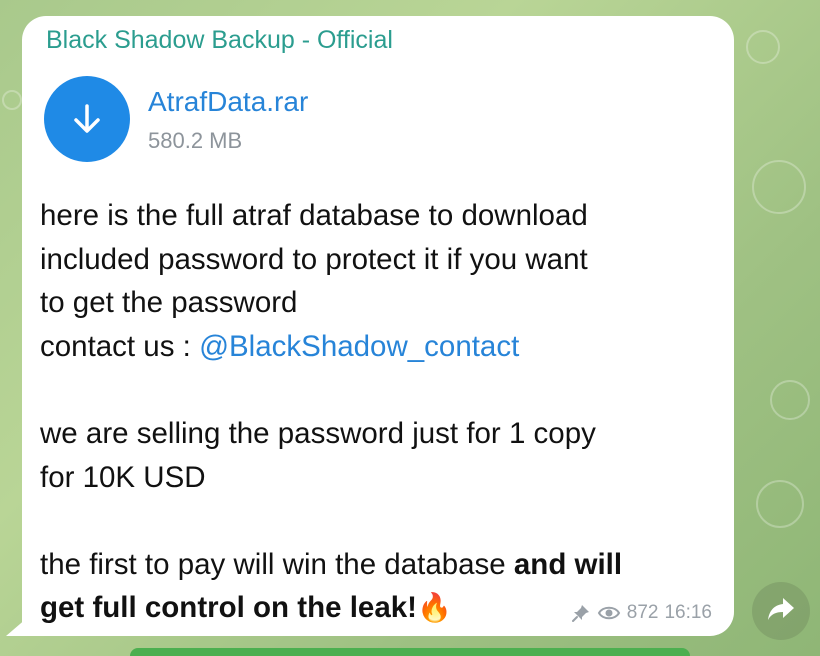 Image resolution: width=820 pixels, height=656 pixels. Describe the element at coordinates (568, 564) in the screenshot. I see `message-text-bold: and will` at that location.